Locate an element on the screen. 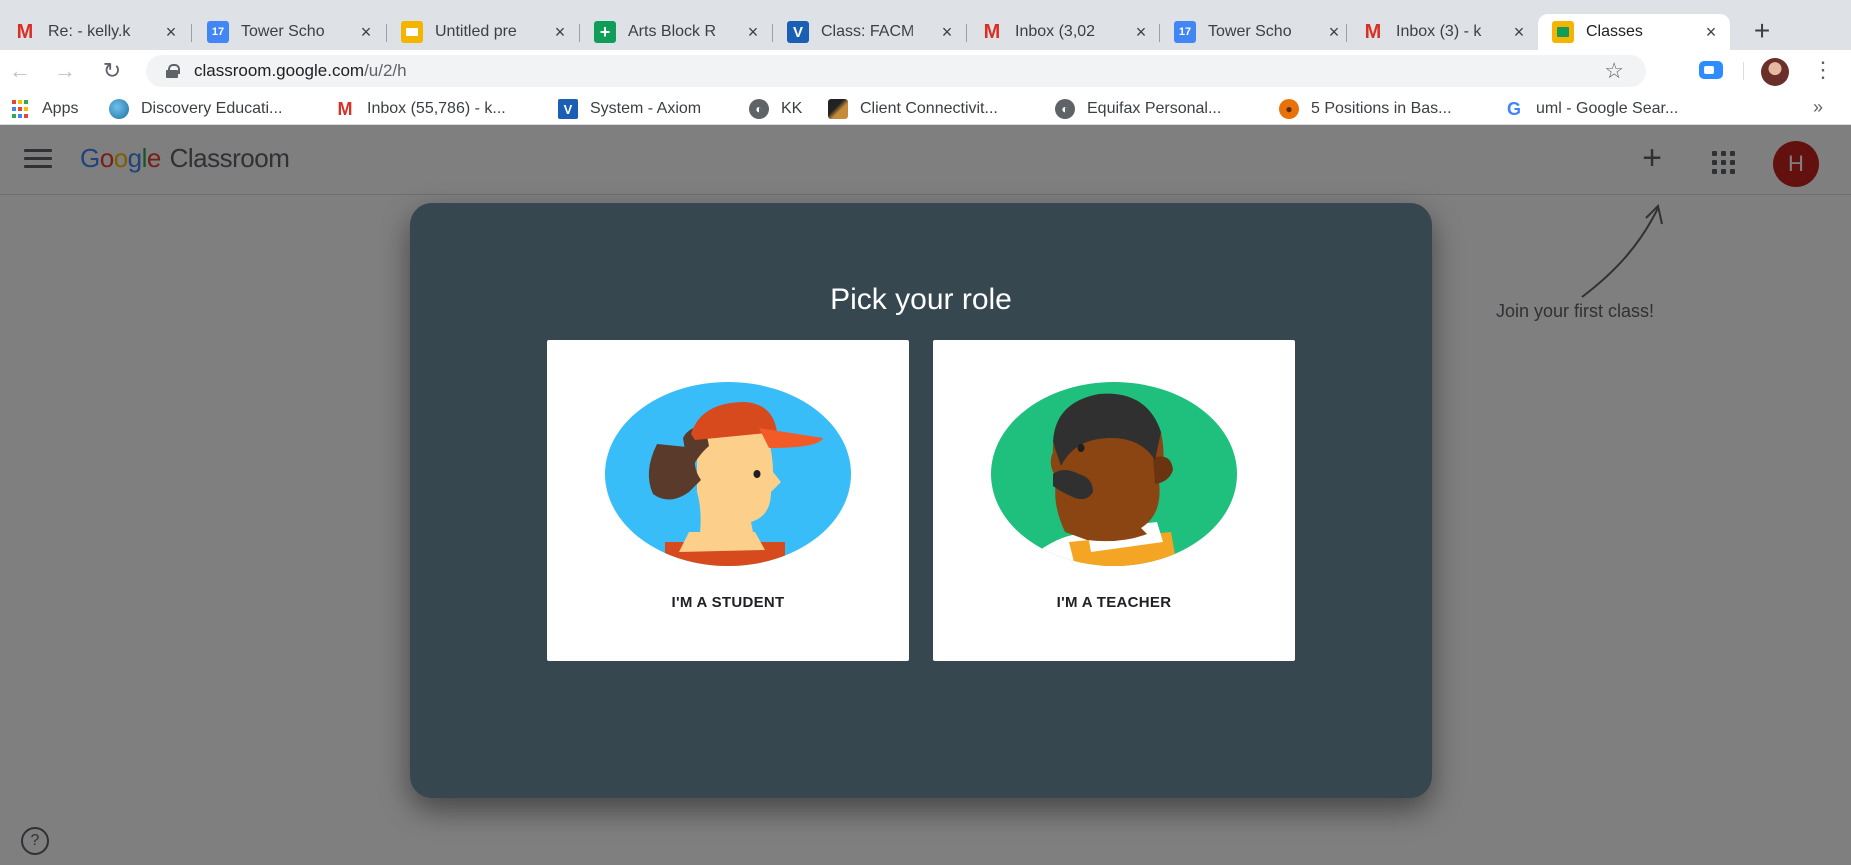 The image size is (1851, 865). menu-kebab-icon: ⋮ is located at coordinates (1823, 71).